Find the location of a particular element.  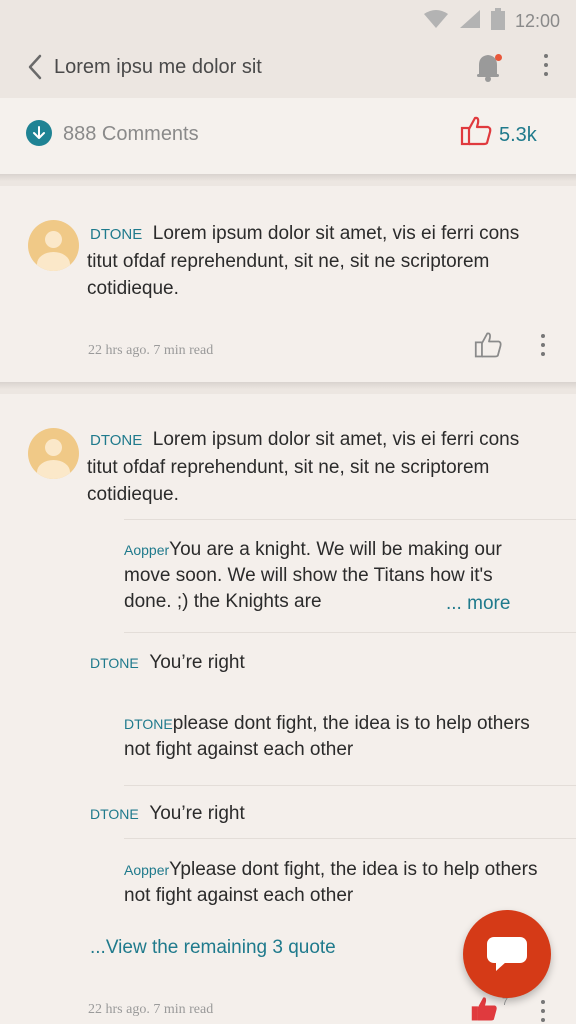

chevron-left-icon is located at coordinates (35, 67).